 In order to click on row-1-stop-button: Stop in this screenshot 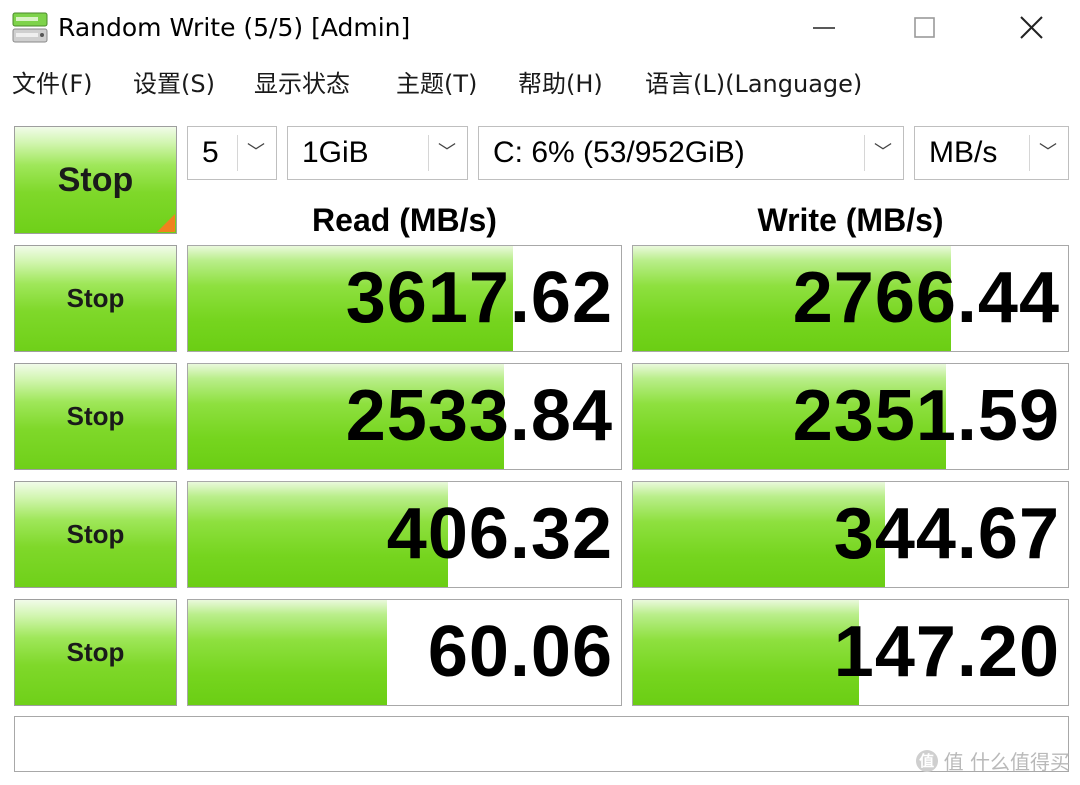, I will do `click(95, 298)`.